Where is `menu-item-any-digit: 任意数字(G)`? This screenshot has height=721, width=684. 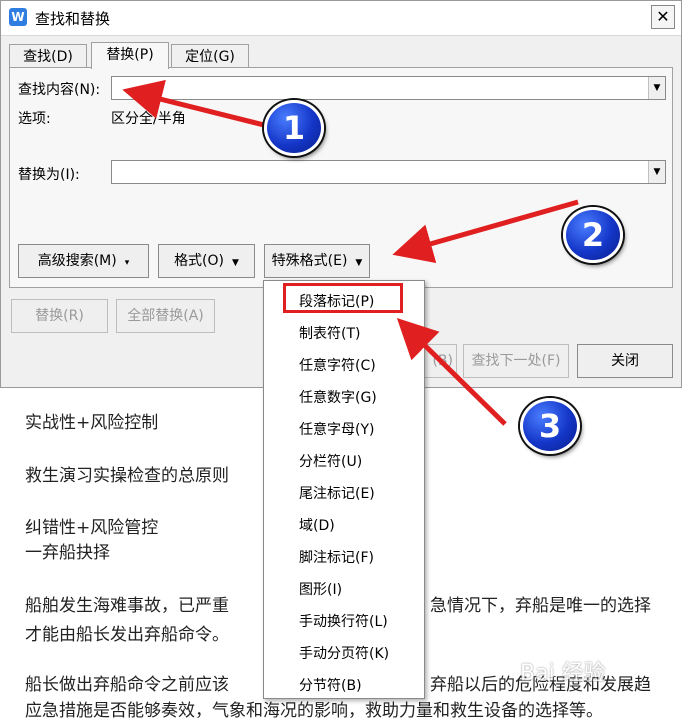
menu-item-any-digit: 任意数字(G) is located at coordinates (338, 397).